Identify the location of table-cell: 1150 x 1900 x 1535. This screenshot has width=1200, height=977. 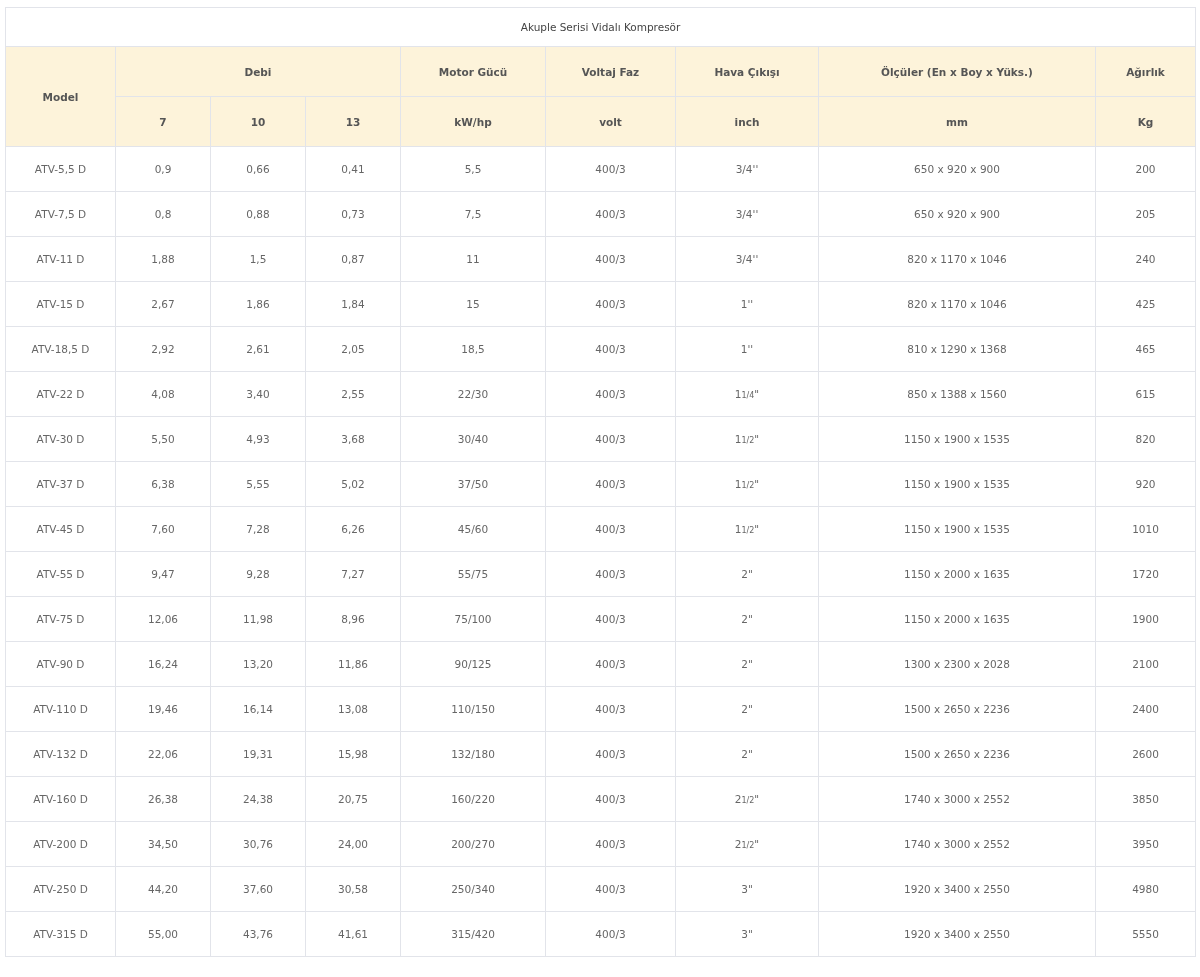
(957, 484).